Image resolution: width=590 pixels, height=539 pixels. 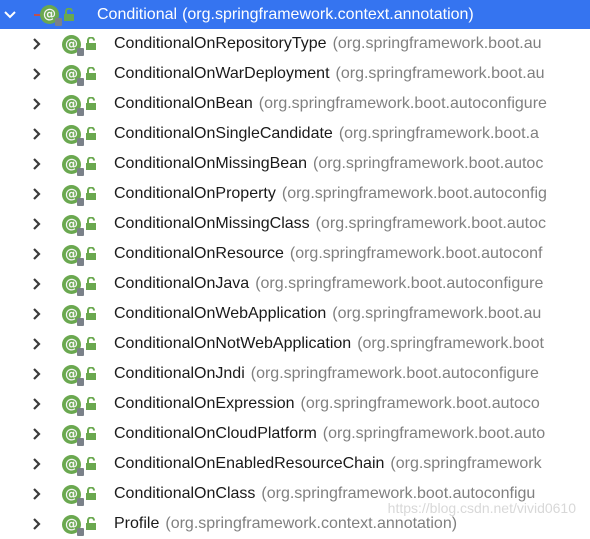 What do you see at coordinates (199, 253) in the screenshot?
I see `annotation-name: ConditionalOnResource` at bounding box center [199, 253].